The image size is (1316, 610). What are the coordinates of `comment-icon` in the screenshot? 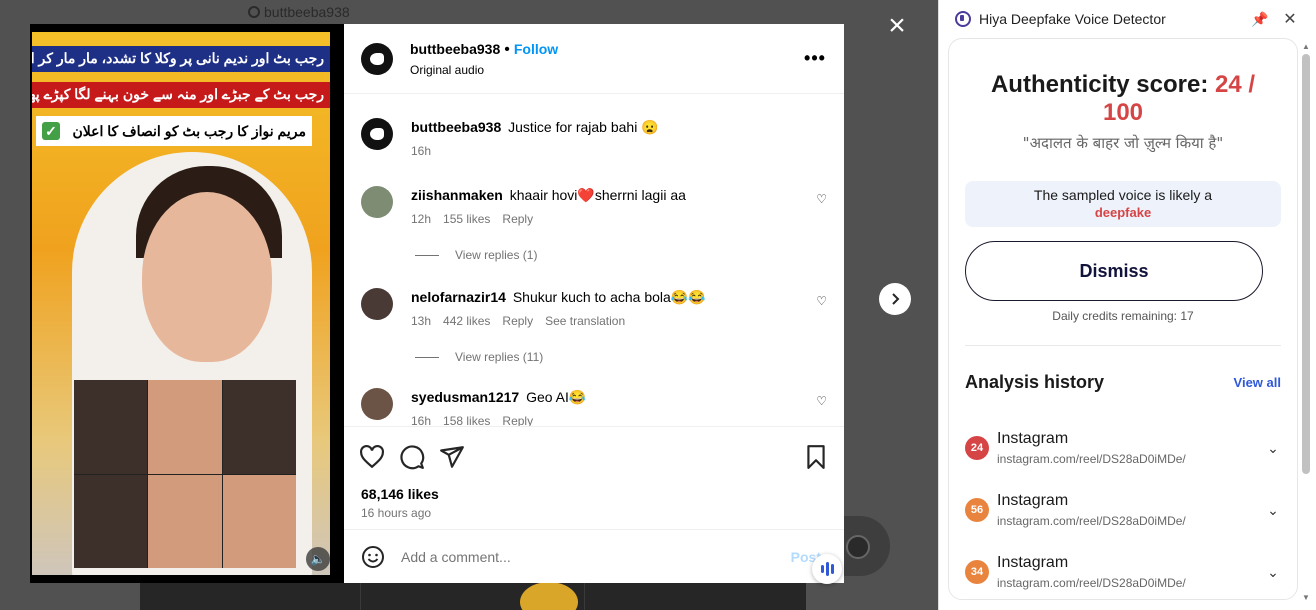 It's located at (412, 457).